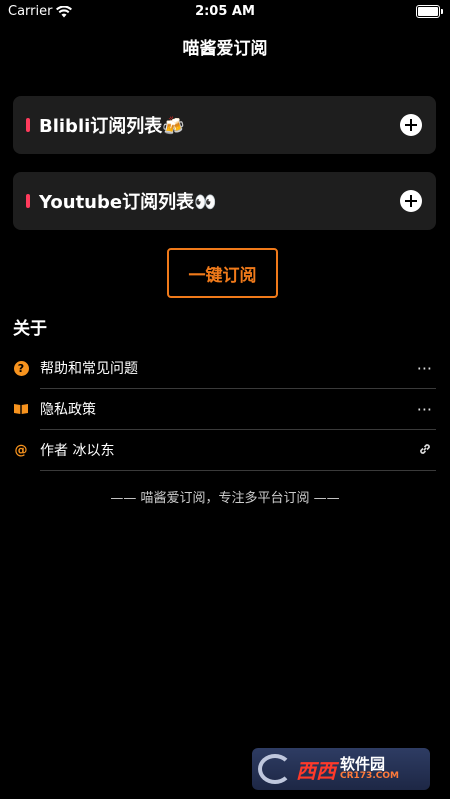 The width and height of the screenshot is (450, 799). Describe the element at coordinates (77, 451) in the screenshot. I see `about-item-label: 作者 冰以东` at that location.